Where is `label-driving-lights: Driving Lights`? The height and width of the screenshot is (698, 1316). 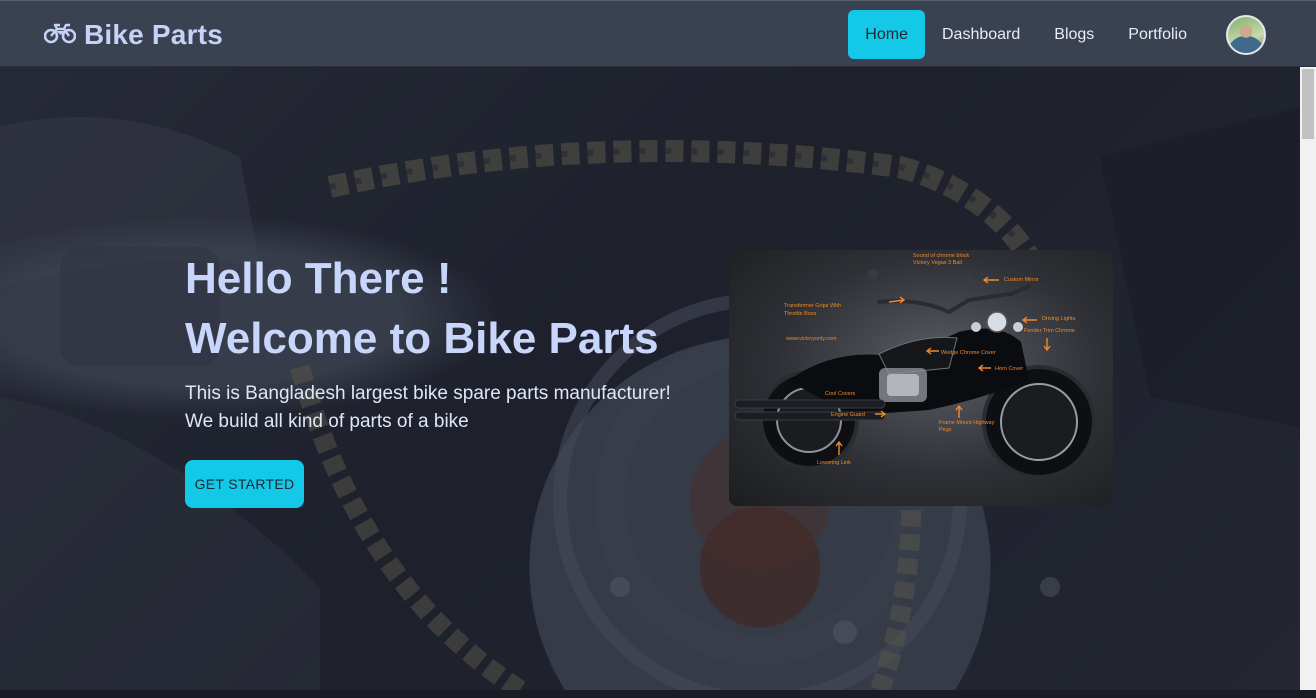 label-driving-lights: Driving Lights is located at coordinates (1059, 319).